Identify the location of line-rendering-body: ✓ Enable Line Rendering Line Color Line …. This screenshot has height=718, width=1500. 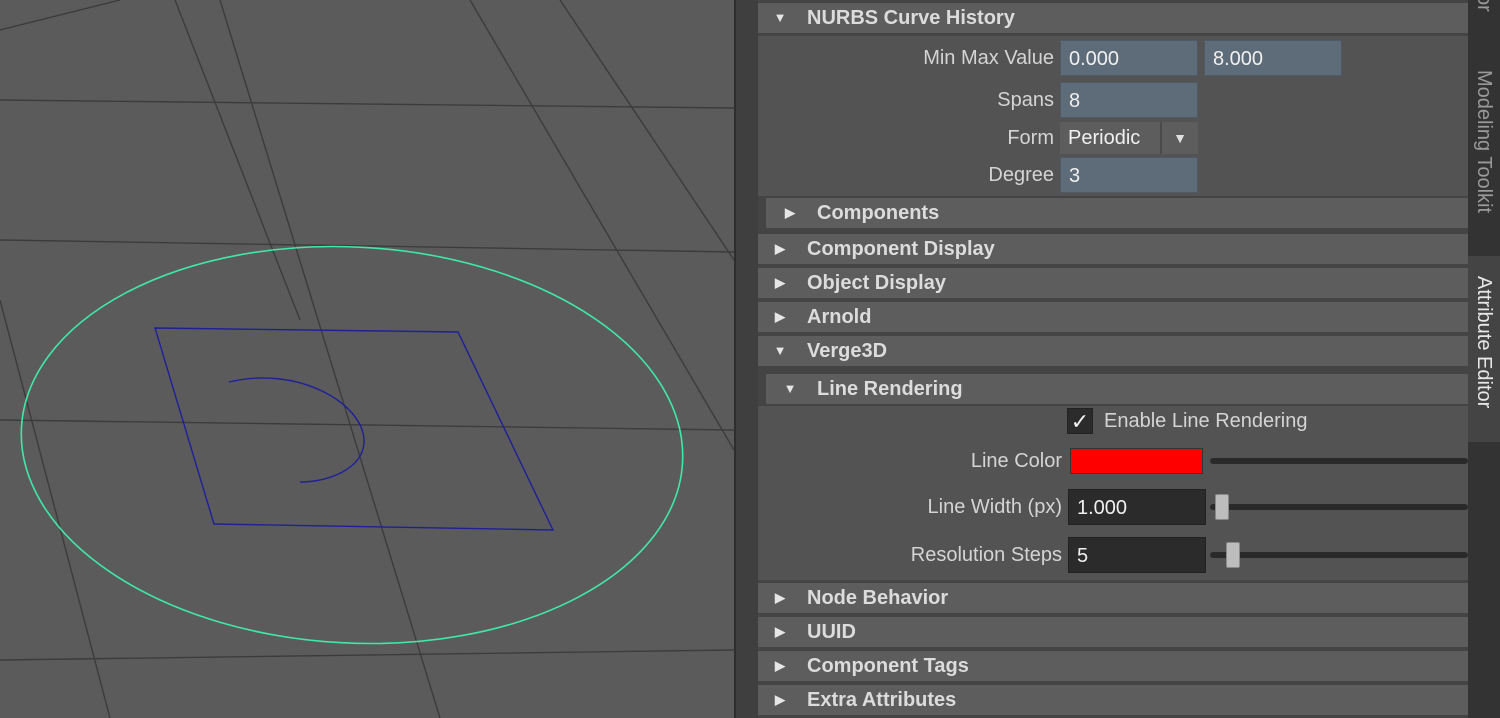
(1113, 493).